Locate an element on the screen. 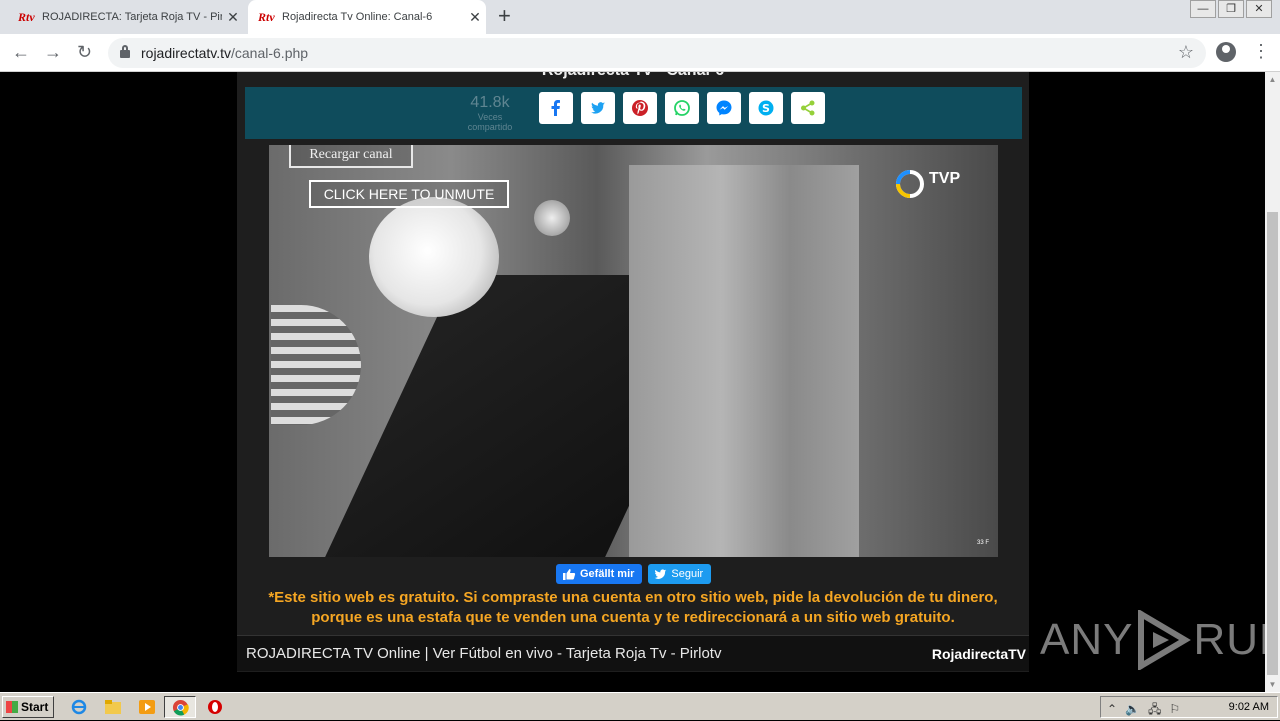 Image resolution: width=1280 pixels, height=721 pixels. forward-arrow-icon: → is located at coordinates (53, 52).